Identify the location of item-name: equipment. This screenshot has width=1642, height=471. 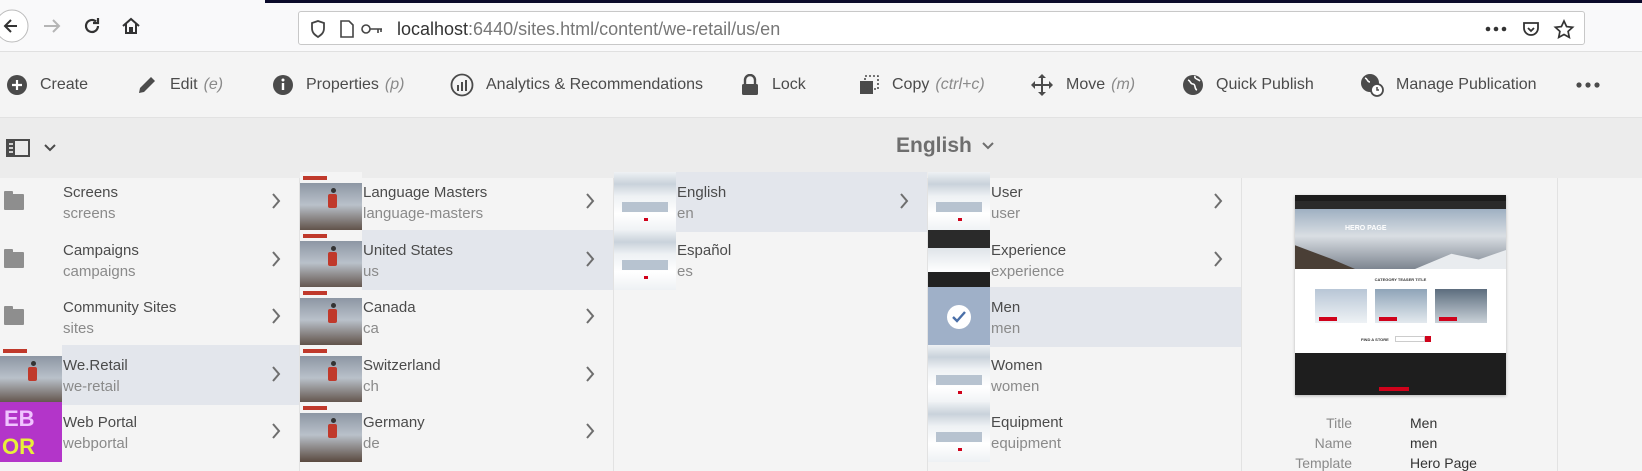
(1026, 443).